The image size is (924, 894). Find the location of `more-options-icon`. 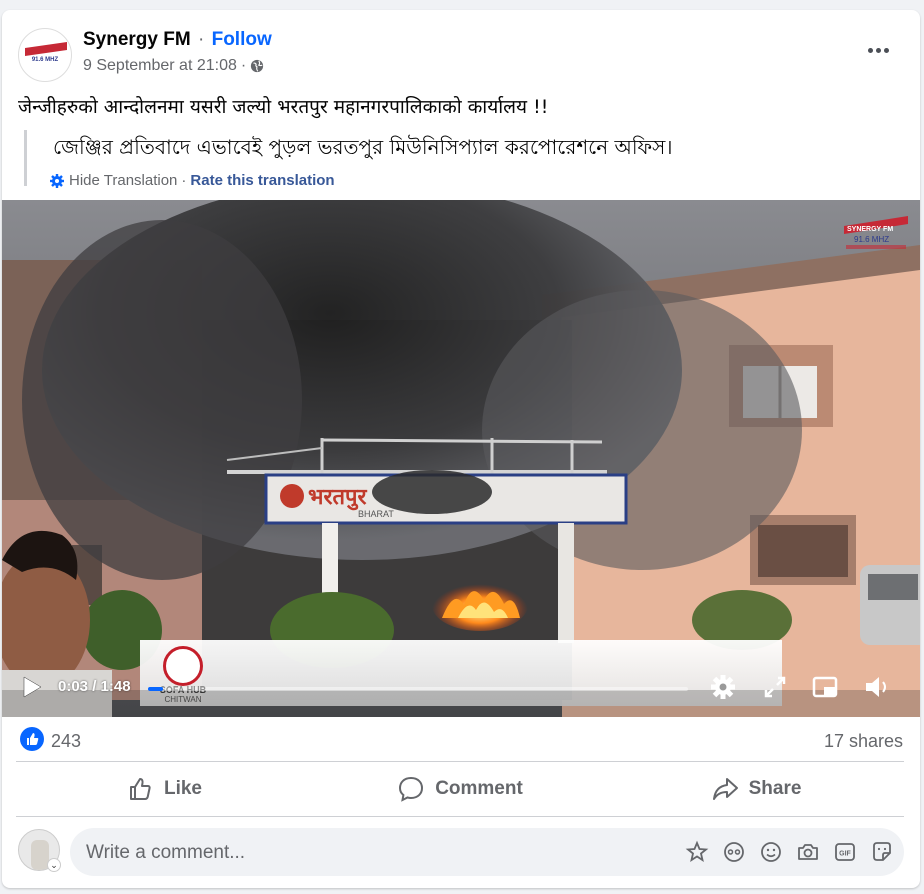

more-options-icon is located at coordinates (880, 50).